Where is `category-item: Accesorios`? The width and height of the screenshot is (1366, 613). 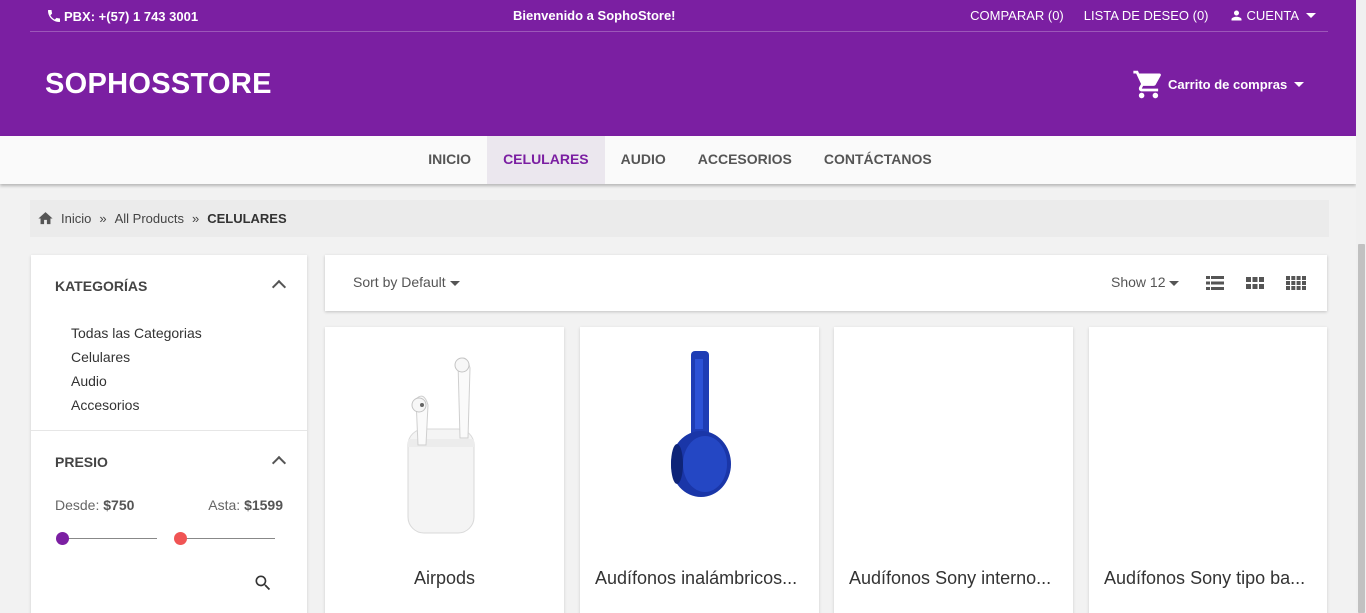 category-item: Accesorios is located at coordinates (136, 405).